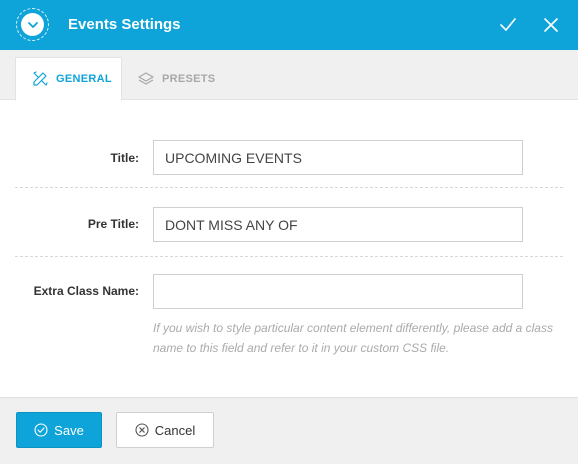 The image size is (578, 464). Describe the element at coordinates (124, 24) in the screenshot. I see `dialog-title: Events Settings` at that location.